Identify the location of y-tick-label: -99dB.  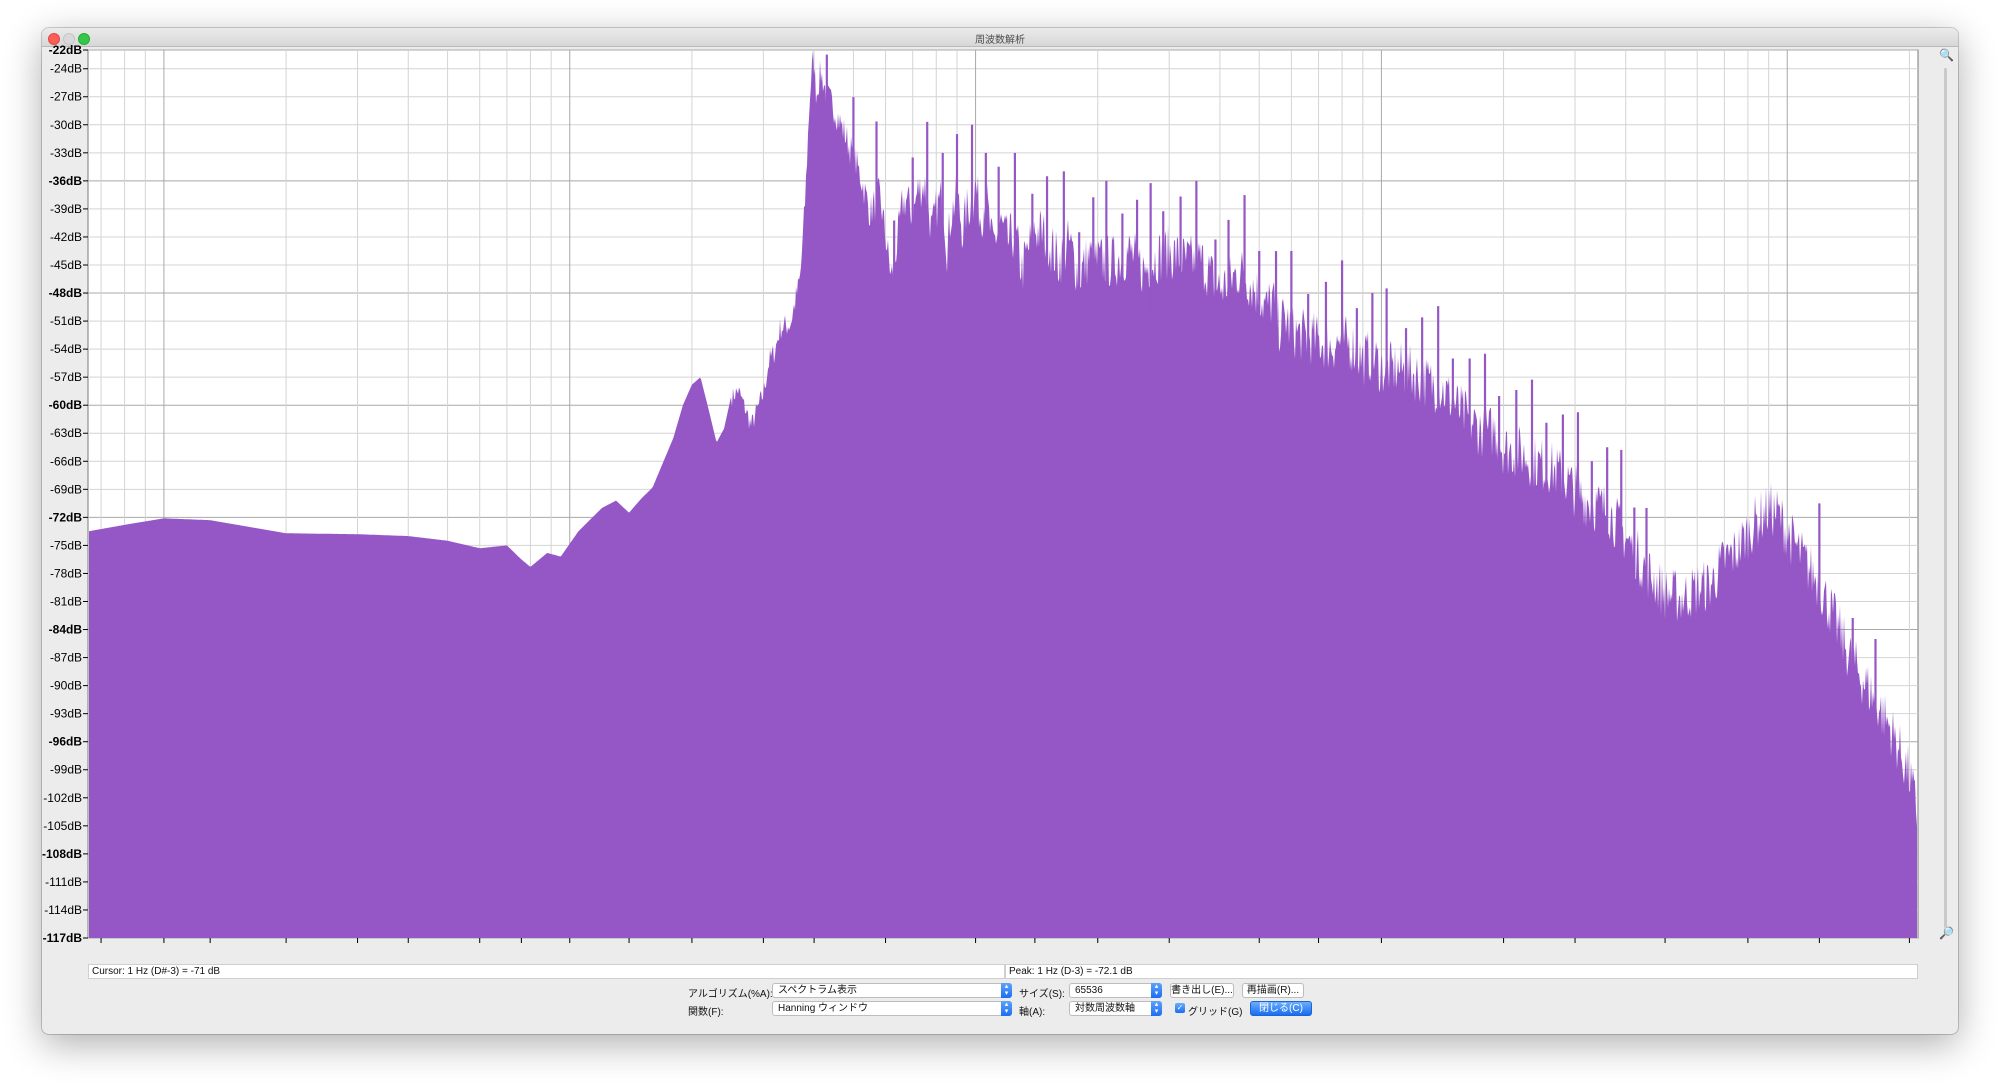
(66, 770).